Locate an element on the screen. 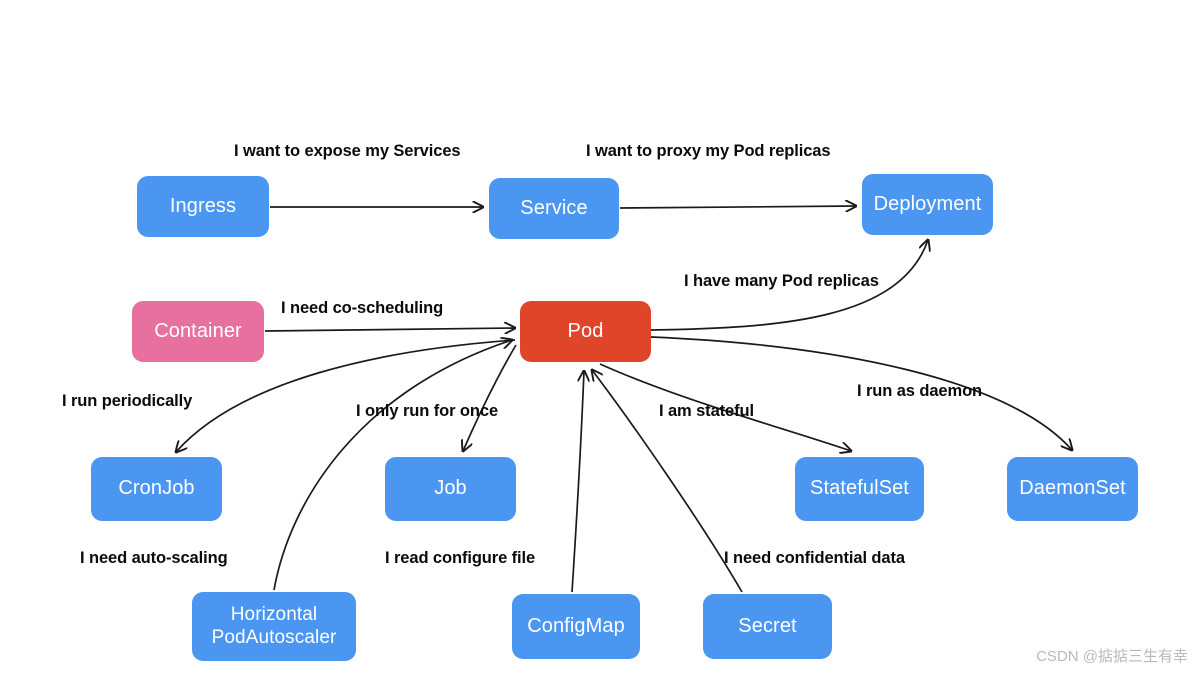 The height and width of the screenshot is (675, 1200). node-container-label: Container is located at coordinates (198, 330).